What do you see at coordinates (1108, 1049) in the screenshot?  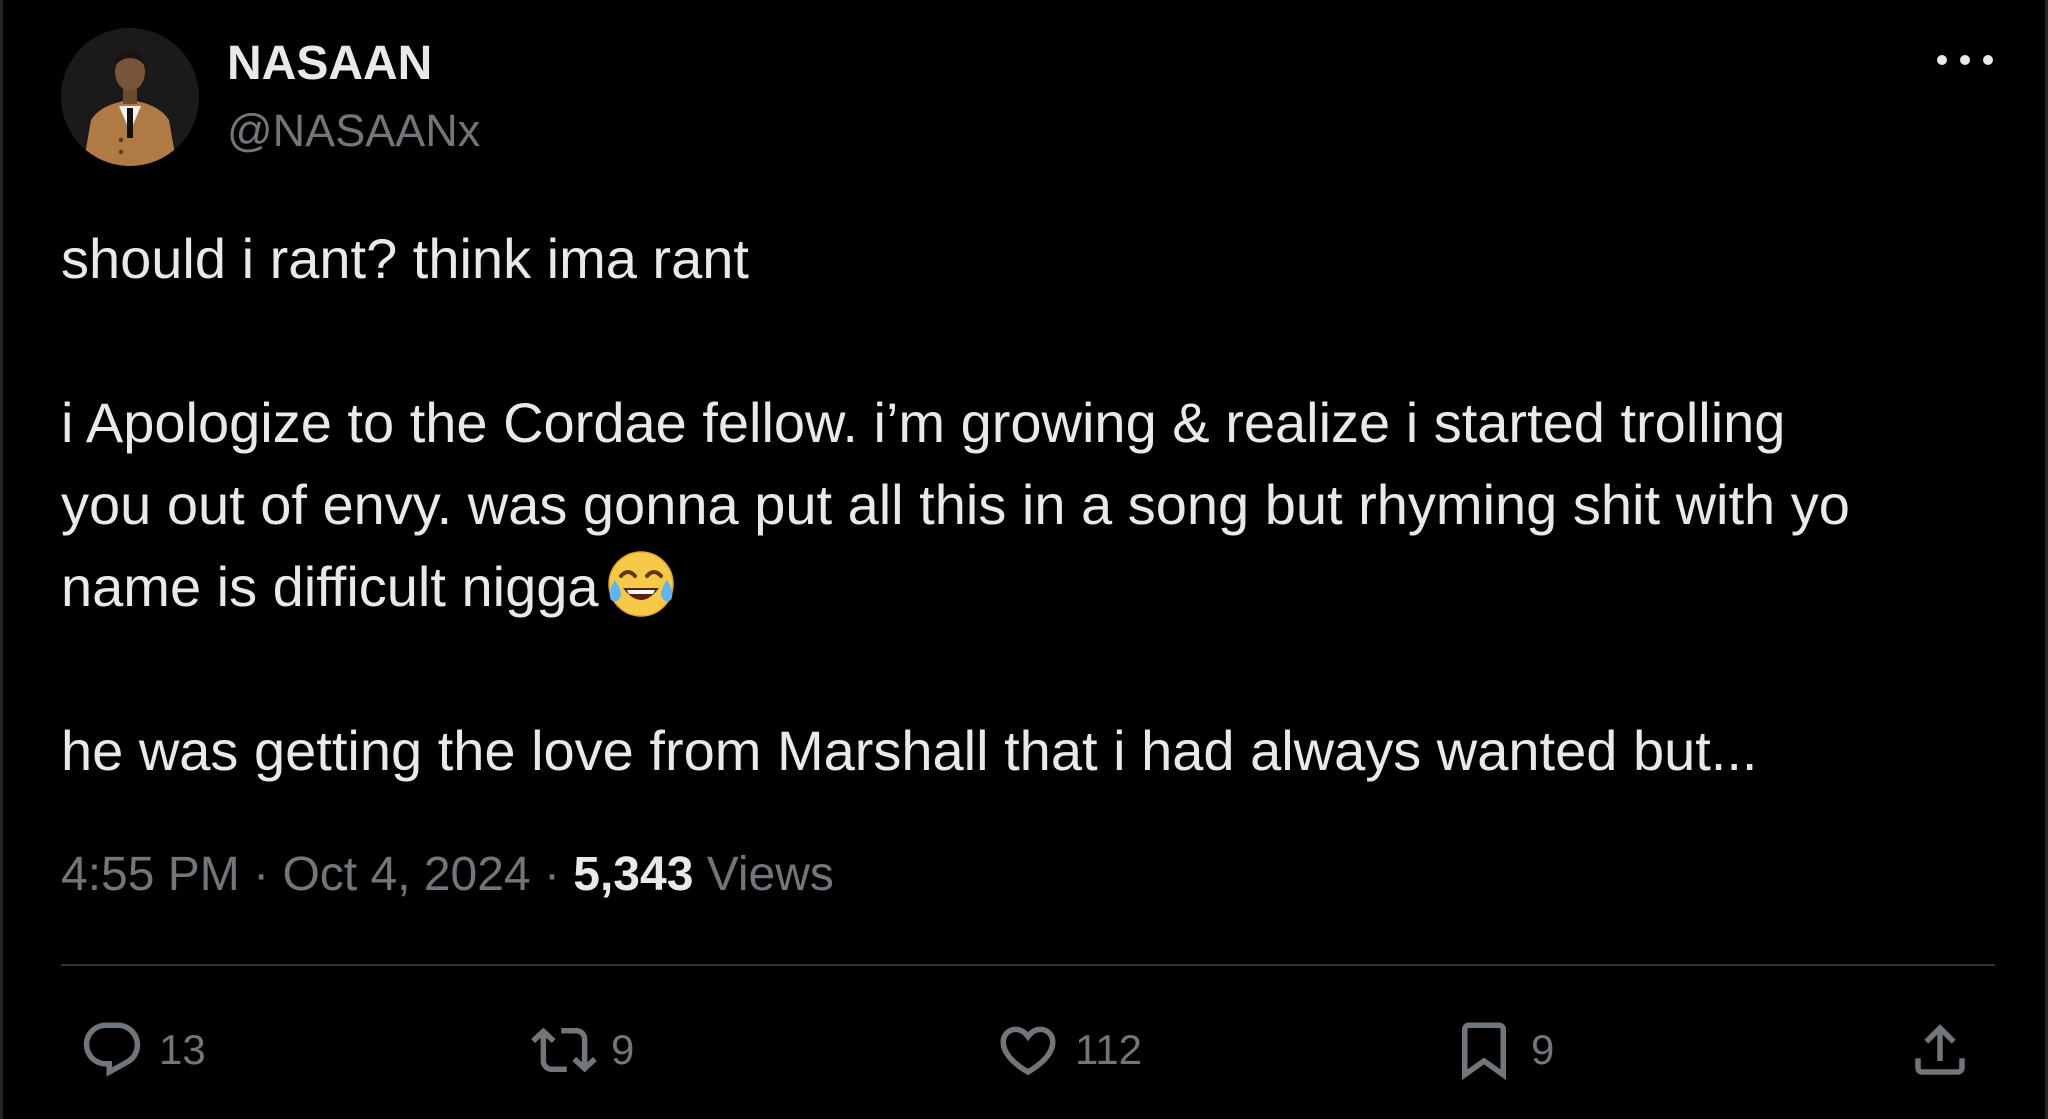 I see `like-count: 112` at bounding box center [1108, 1049].